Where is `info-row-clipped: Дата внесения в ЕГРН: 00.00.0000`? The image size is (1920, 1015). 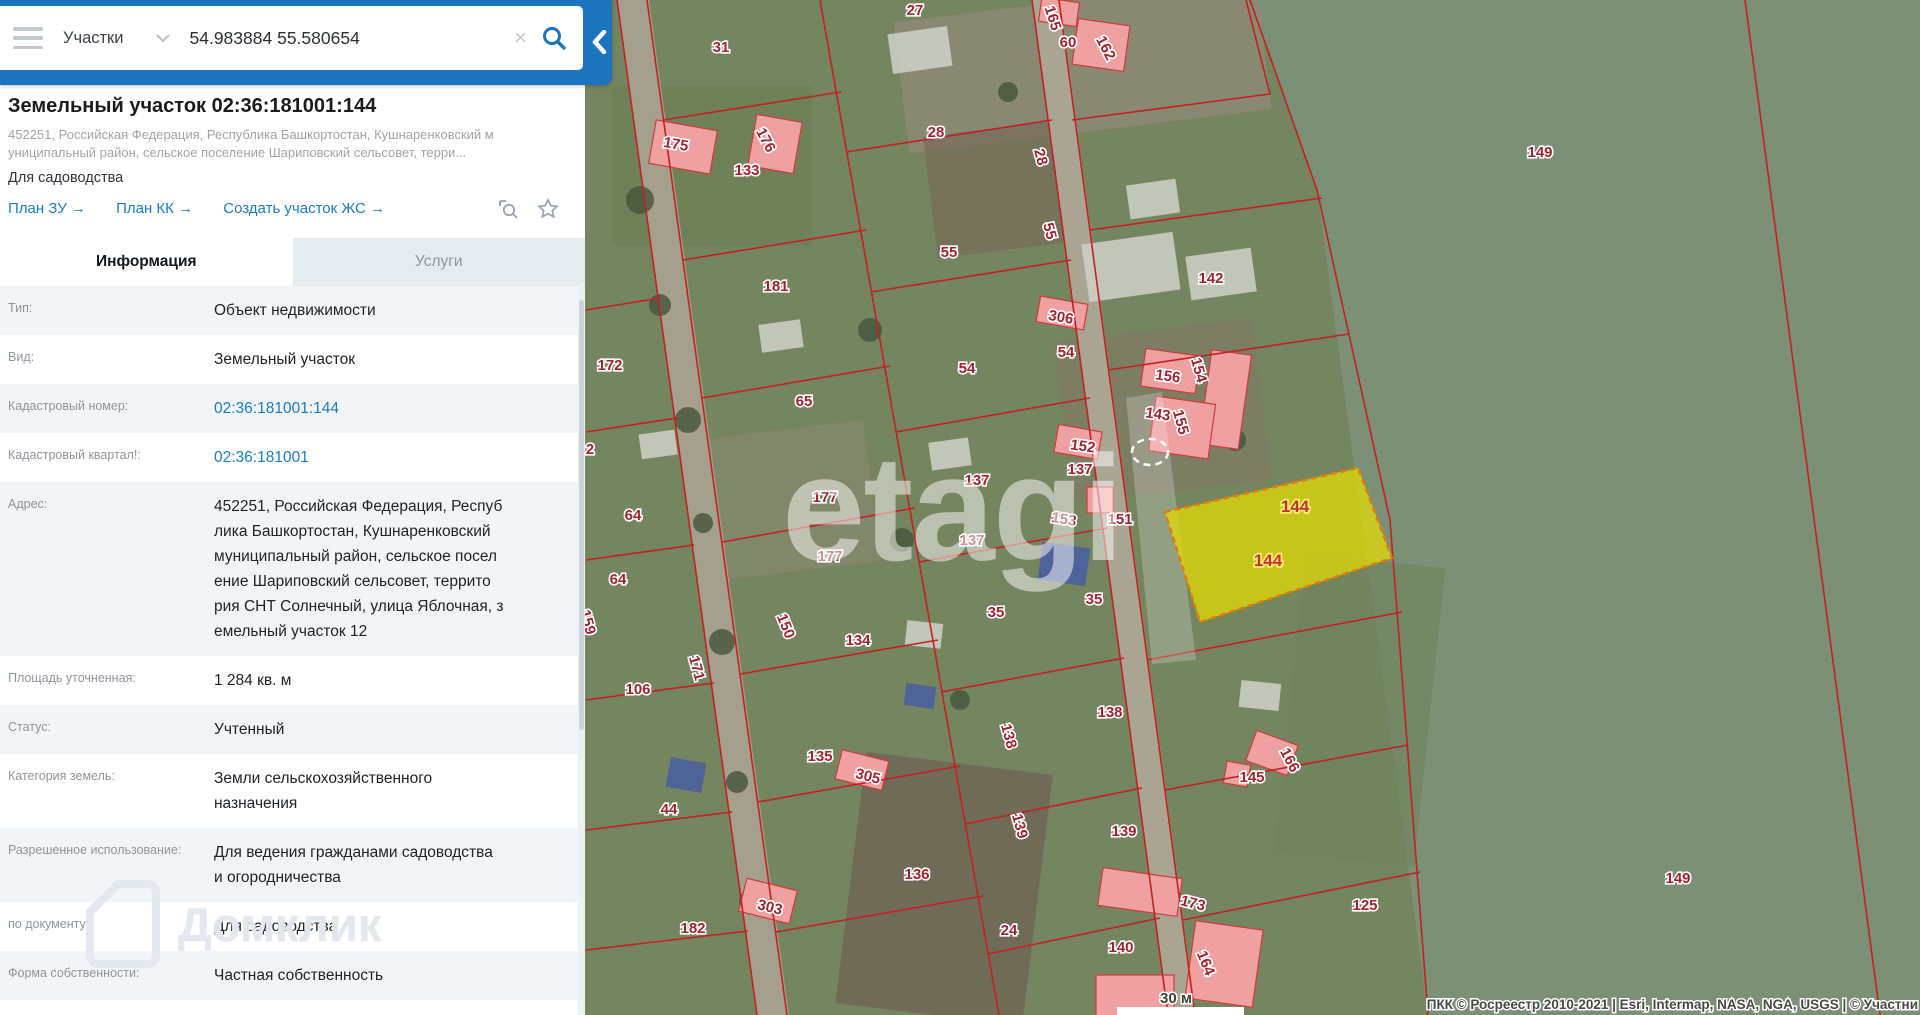
info-row-clipped: Дата внесения в ЕГРН: 00.00.0000 is located at coordinates (292, 1007).